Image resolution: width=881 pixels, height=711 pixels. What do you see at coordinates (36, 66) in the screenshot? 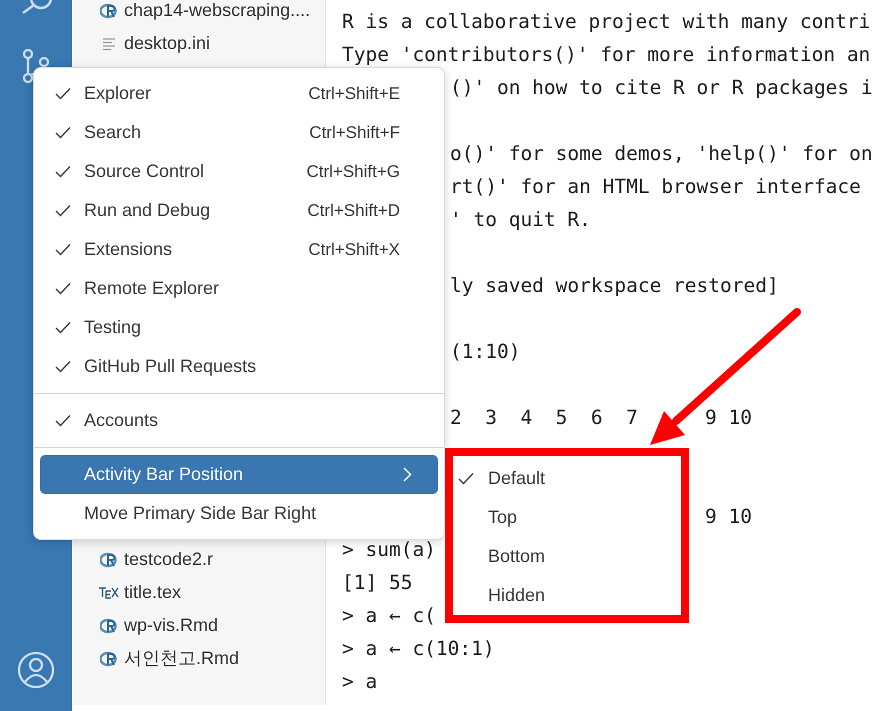
I see `source-control-icon` at bounding box center [36, 66].